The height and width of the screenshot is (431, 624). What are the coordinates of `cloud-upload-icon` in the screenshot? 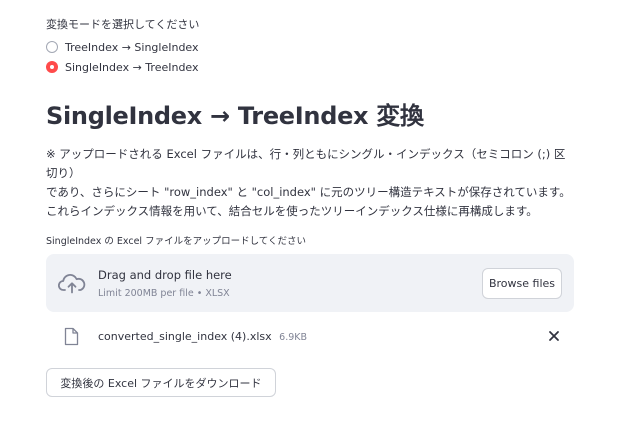 It's located at (72, 284).